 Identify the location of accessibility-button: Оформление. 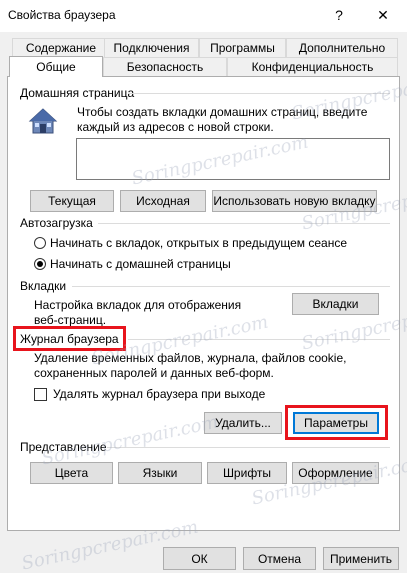
(335, 473).